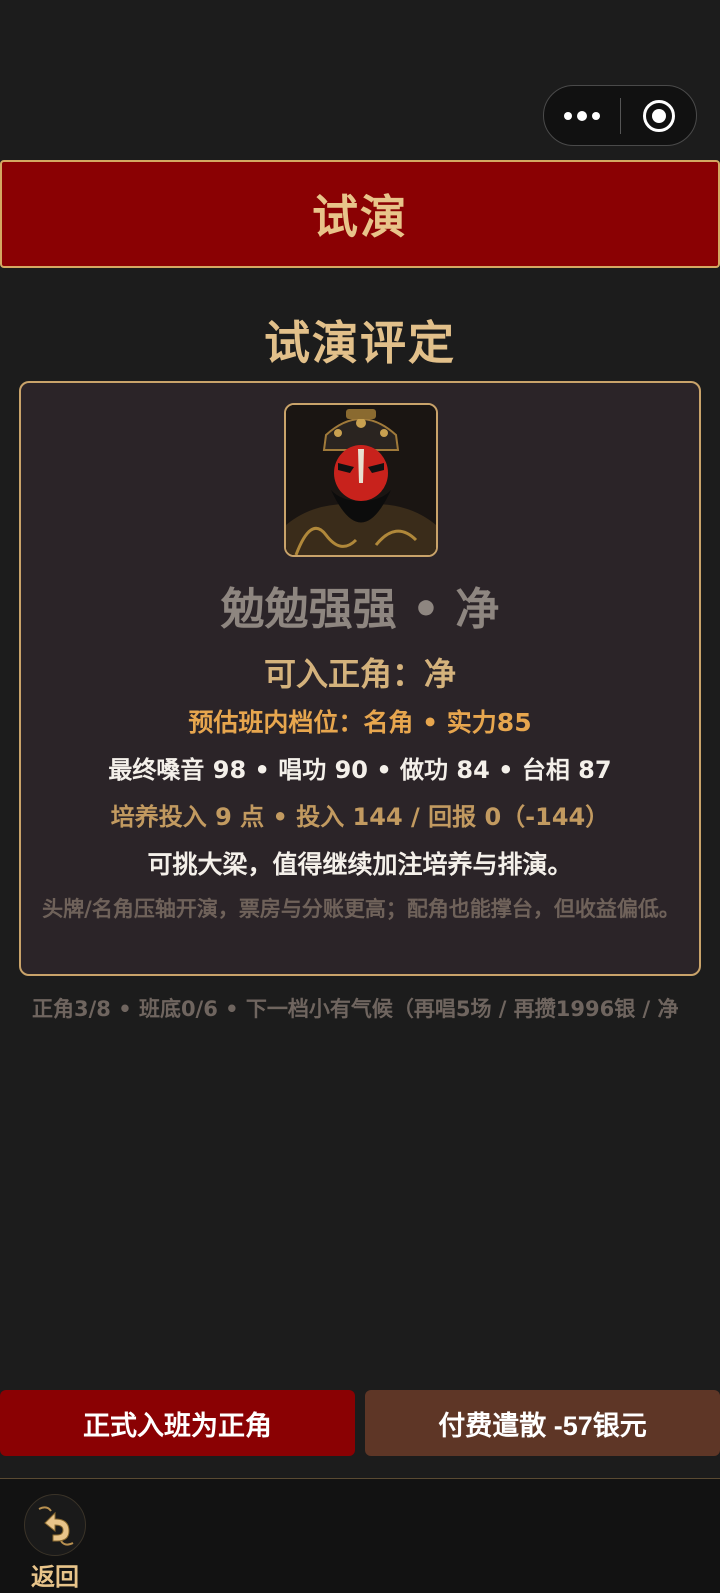 The height and width of the screenshot is (1593, 720). I want to click on section-title: 试演评定, so click(360, 343).